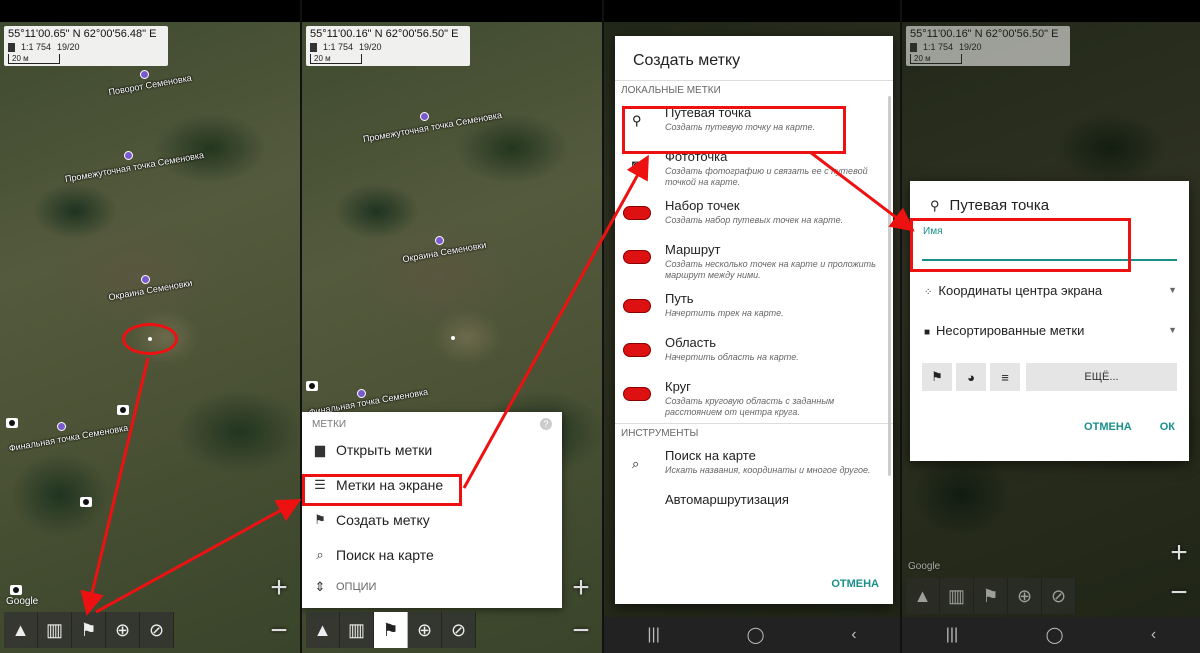  Describe the element at coordinates (432, 519) in the screenshot. I see `menu-item-create-mark: ⚑ Создать метку` at that location.